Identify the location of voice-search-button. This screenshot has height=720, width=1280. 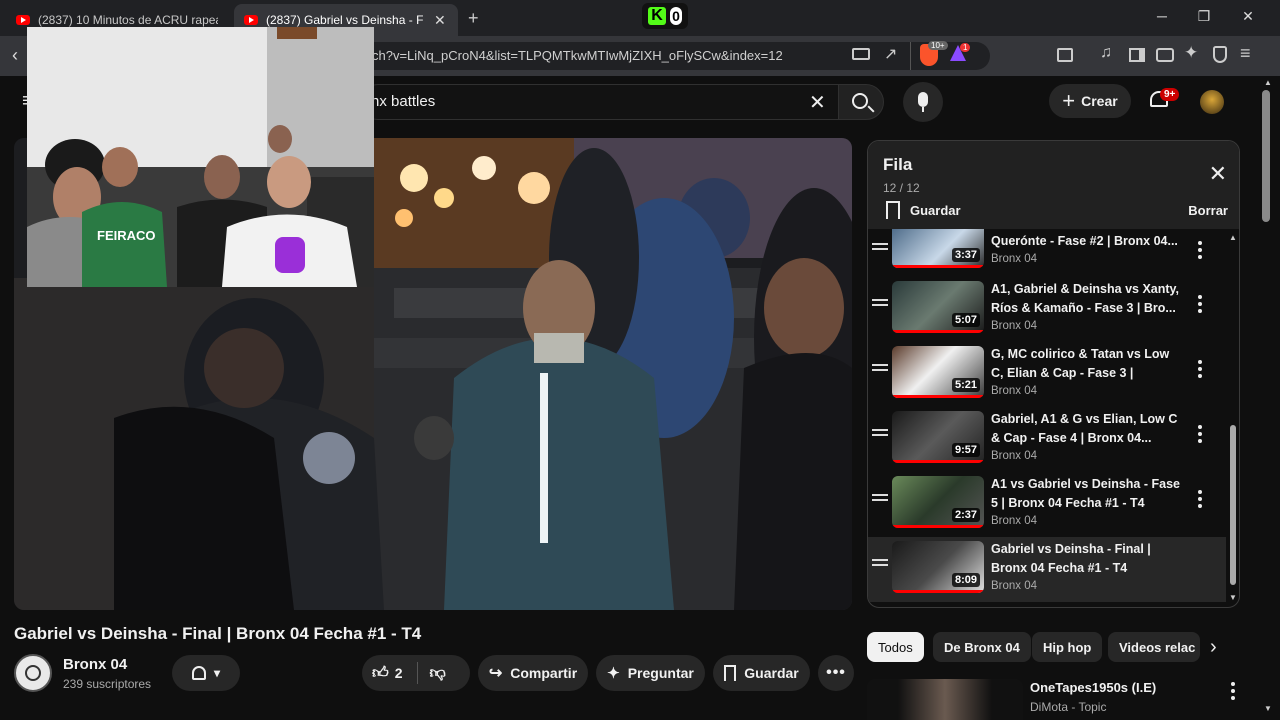
(923, 102).